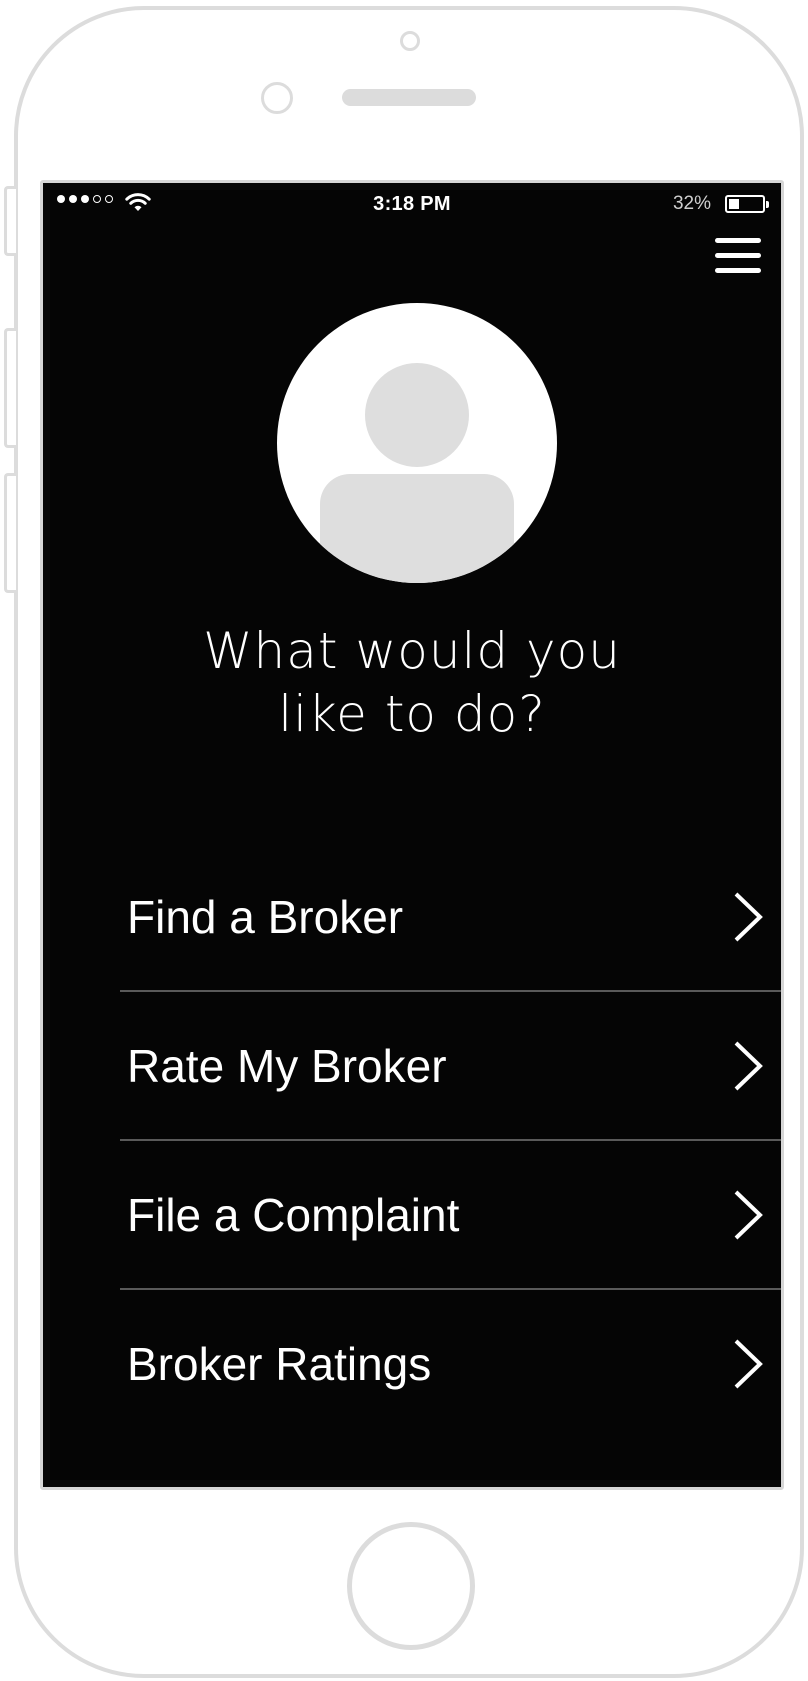 The image size is (808, 1681). What do you see at coordinates (450, 1362) in the screenshot?
I see `menu-item-broker-ratings: Broker Ratings` at bounding box center [450, 1362].